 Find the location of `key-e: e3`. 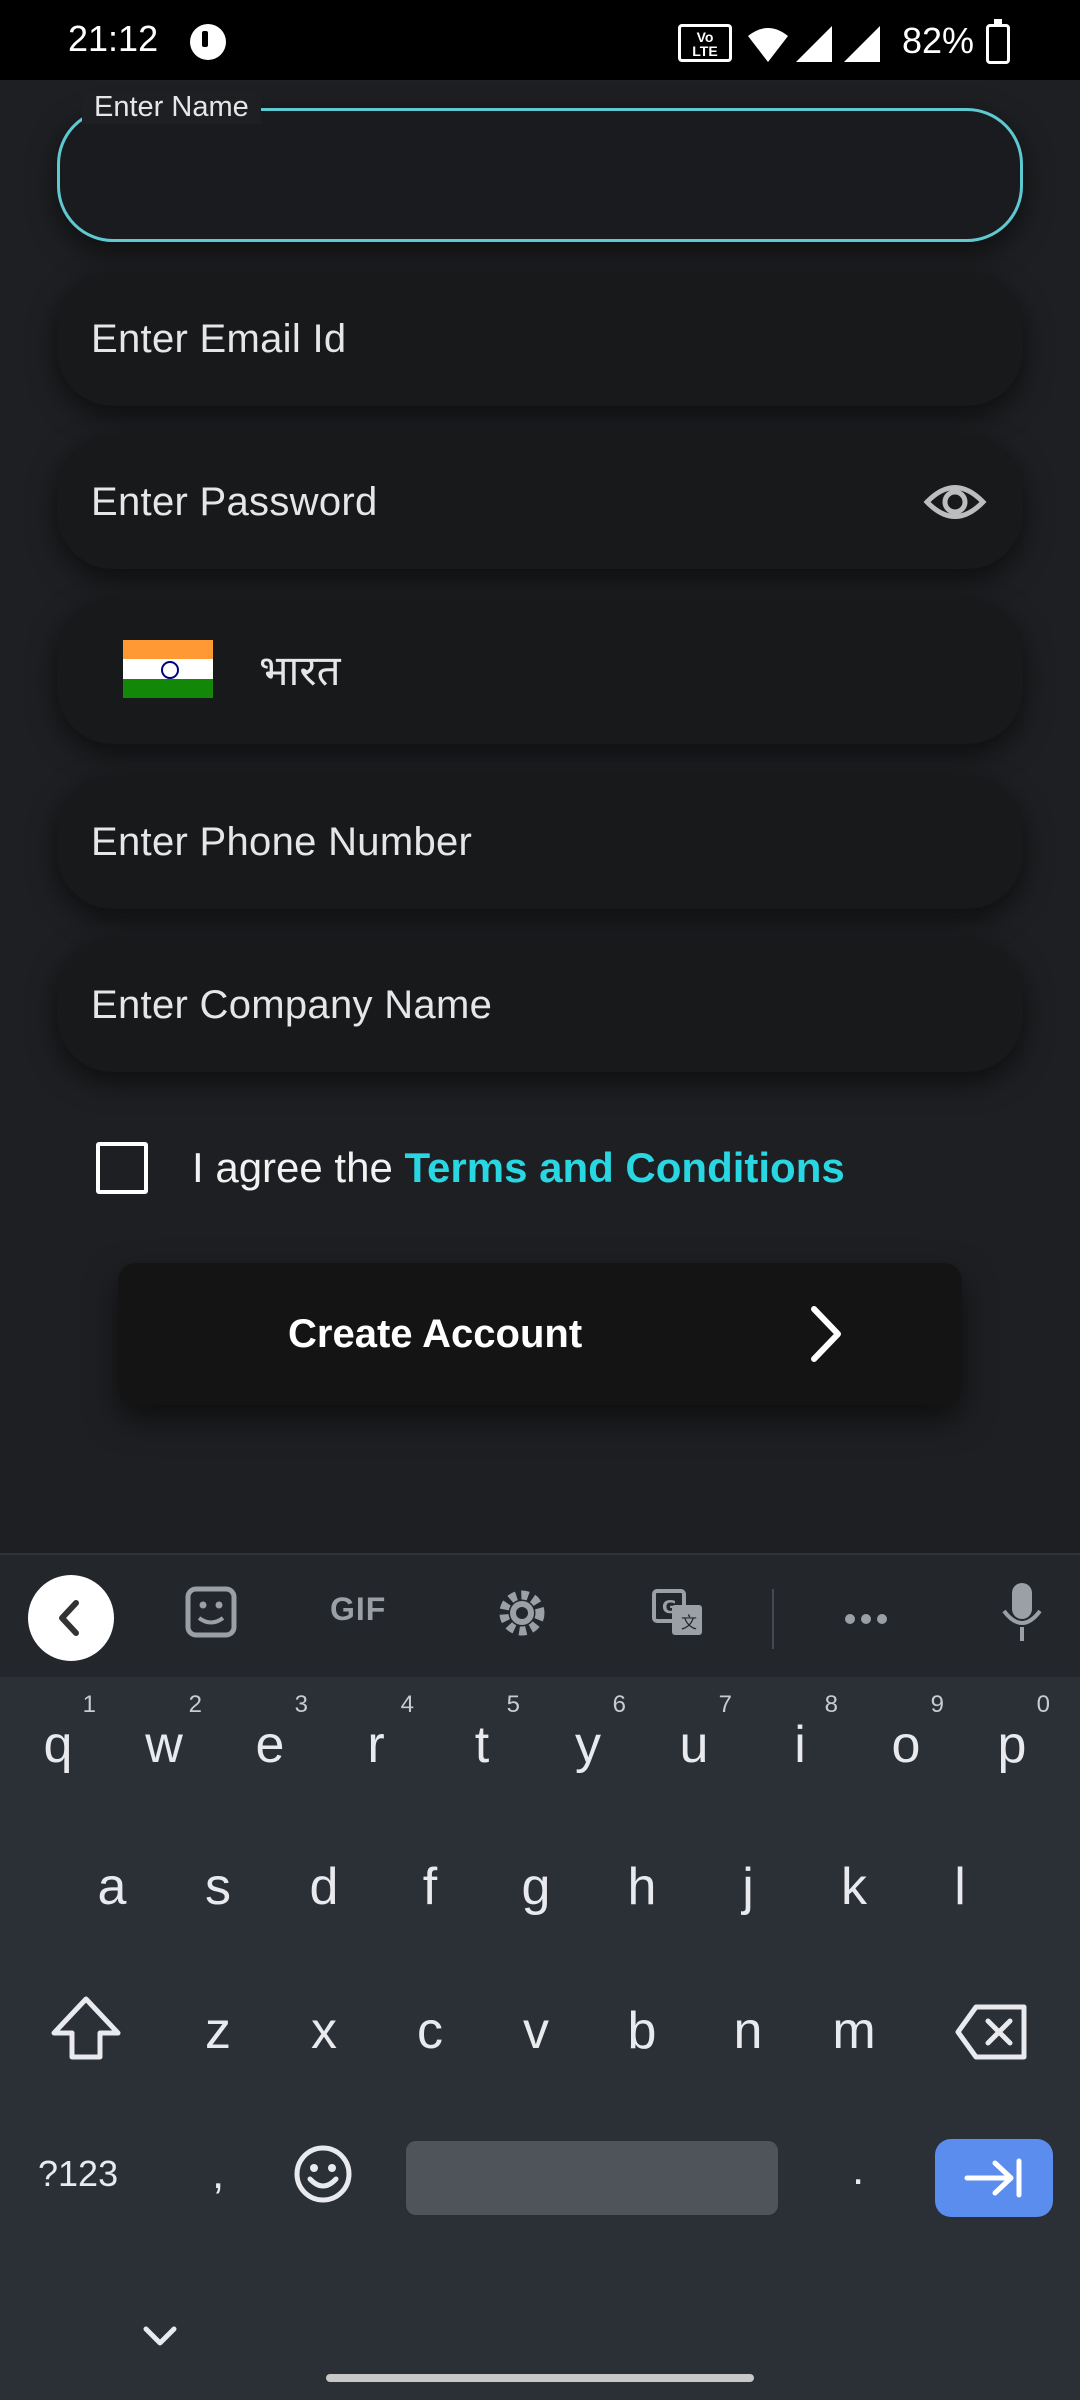

key-e: e3 is located at coordinates (270, 1745).